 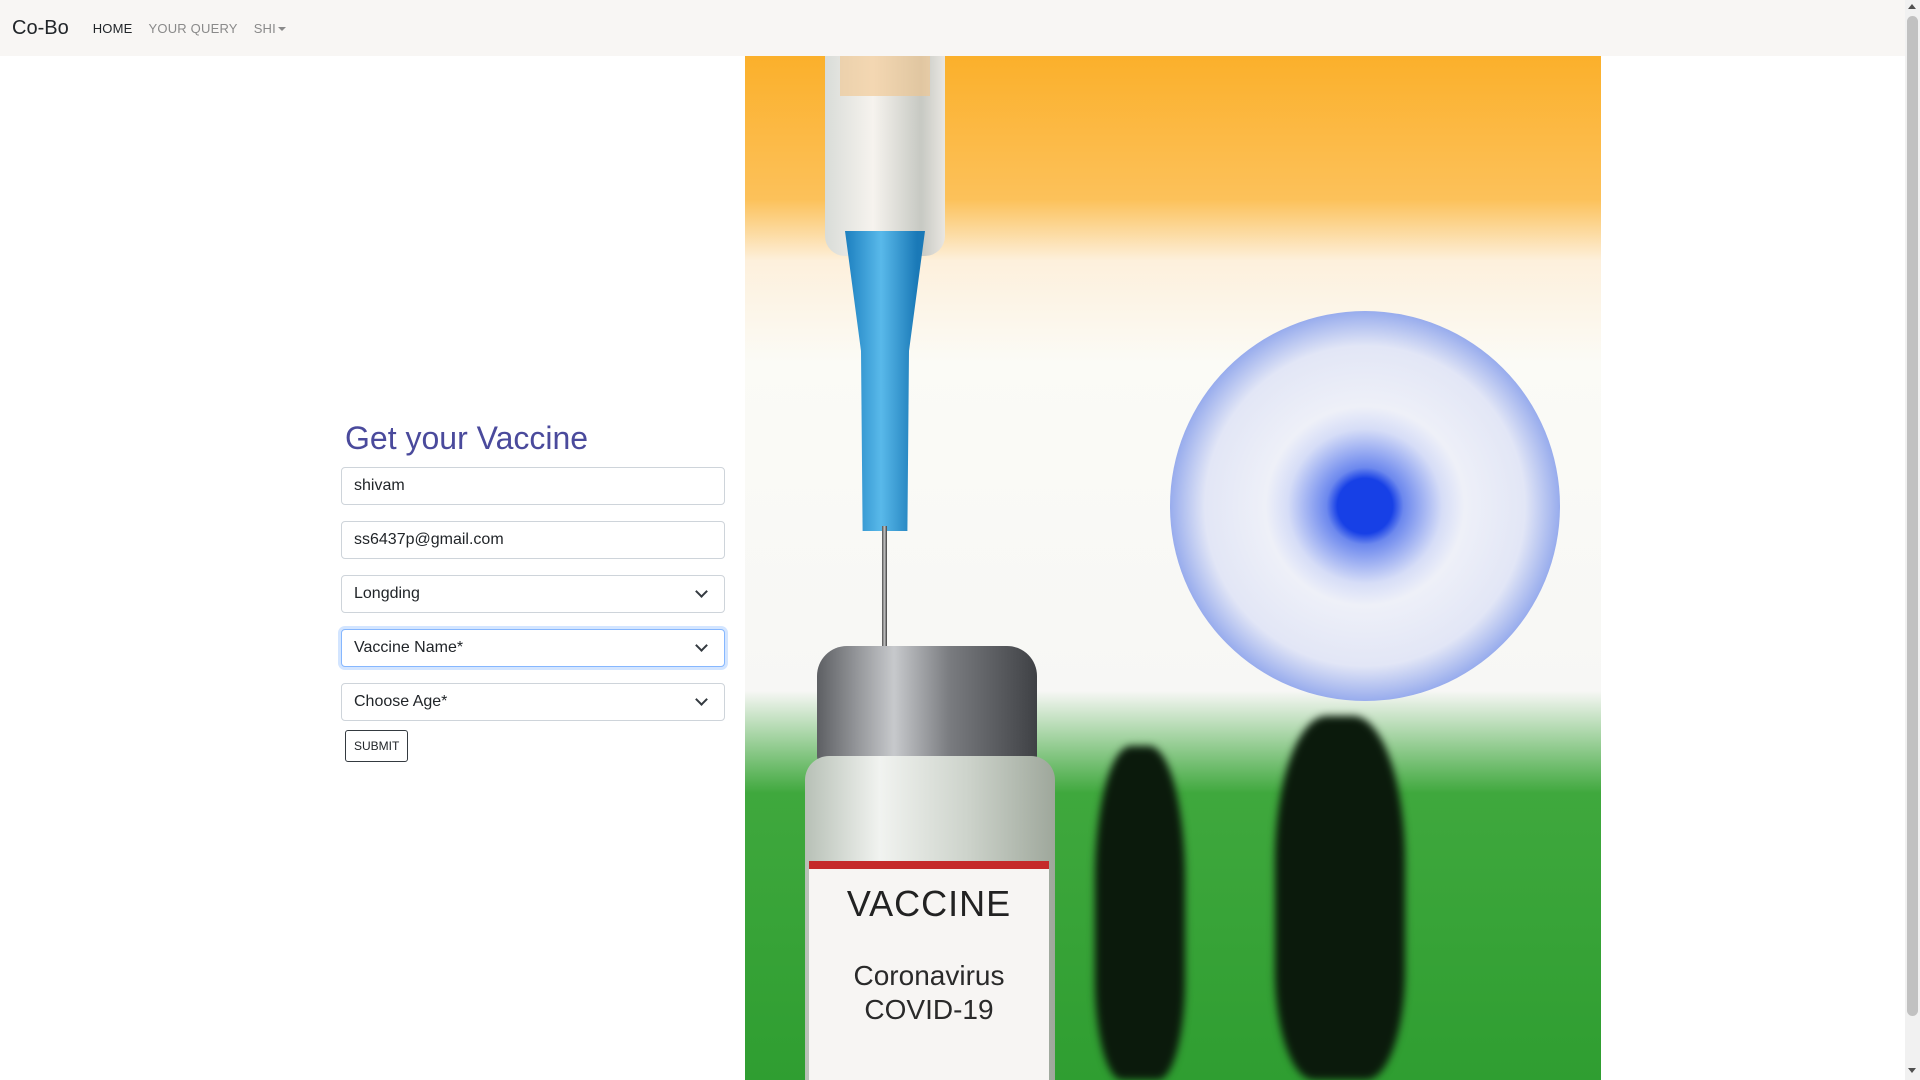 What do you see at coordinates (379, 485) in the screenshot?
I see `name-value: shivam` at bounding box center [379, 485].